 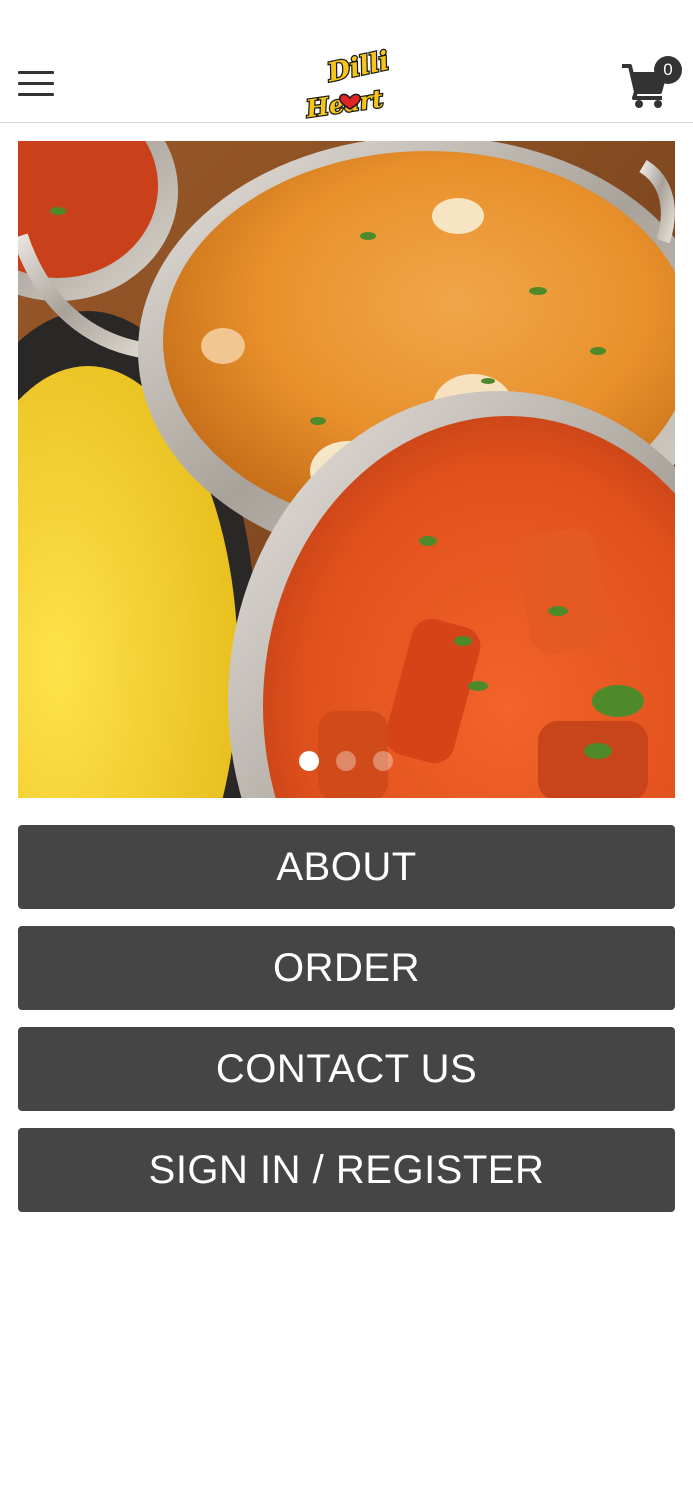 I want to click on order-button: ORDER, so click(x=346, y=968).